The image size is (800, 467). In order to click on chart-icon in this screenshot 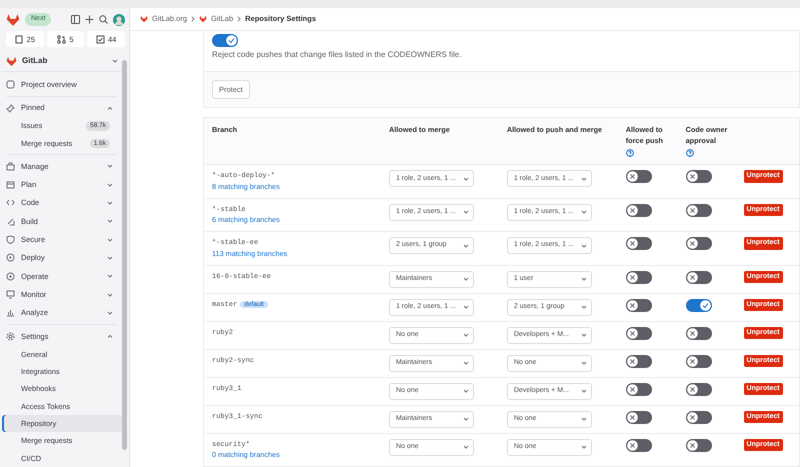, I will do `click(10, 313)`.